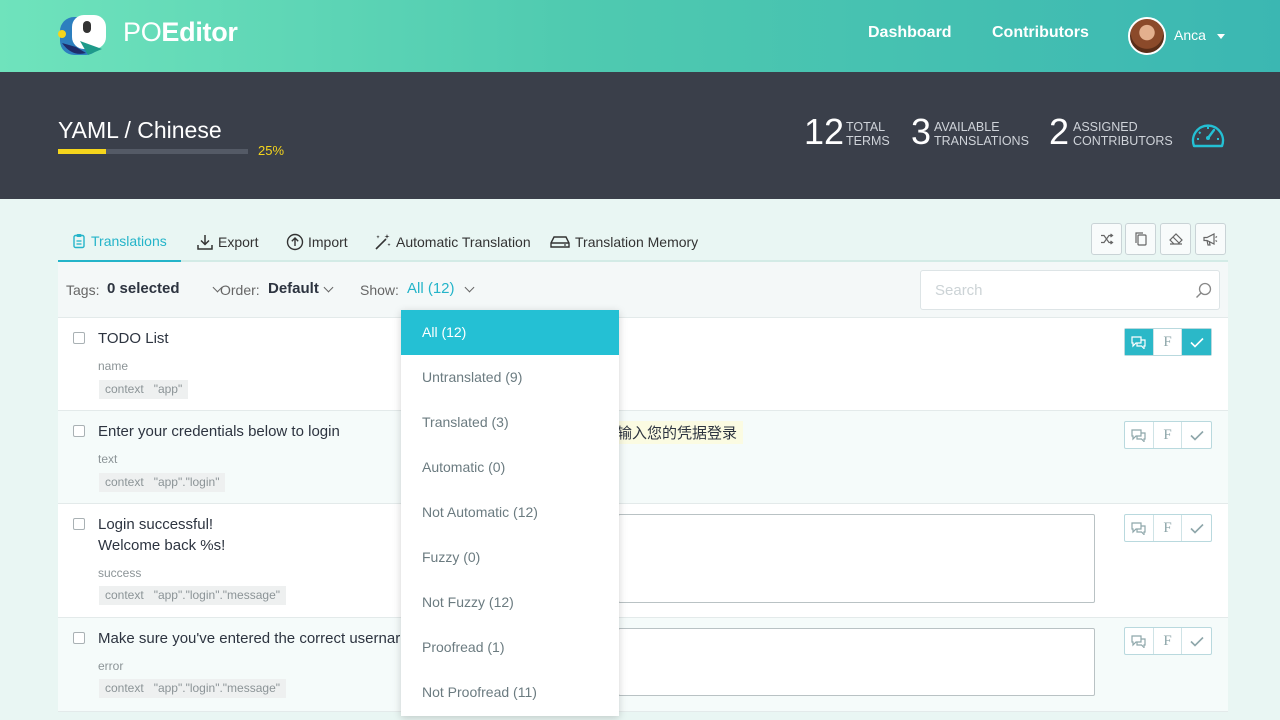 The width and height of the screenshot is (1280, 720). I want to click on search-icon, so click(1203, 290).